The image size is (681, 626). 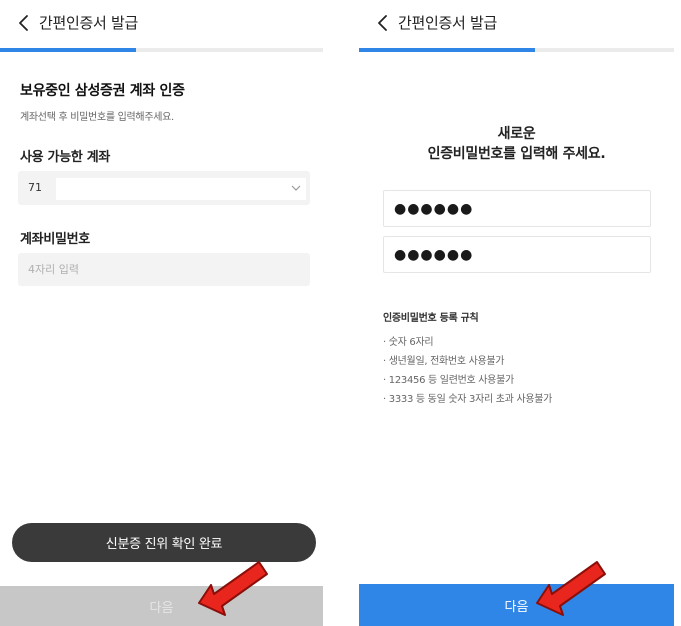 I want to click on account-label: 사용 가능한 계좌, so click(x=65, y=157).